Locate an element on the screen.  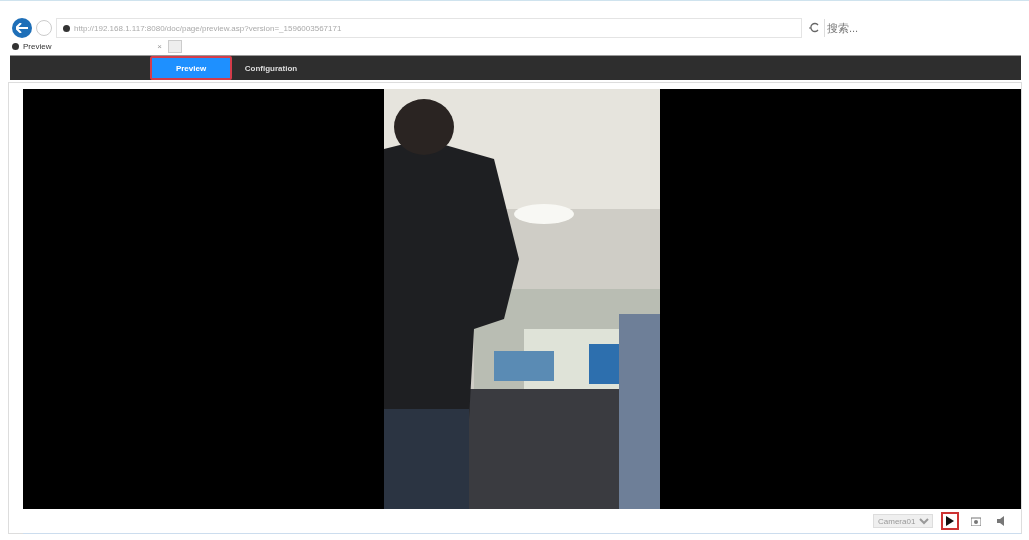
close-button: × is located at coordinates (159, 46).